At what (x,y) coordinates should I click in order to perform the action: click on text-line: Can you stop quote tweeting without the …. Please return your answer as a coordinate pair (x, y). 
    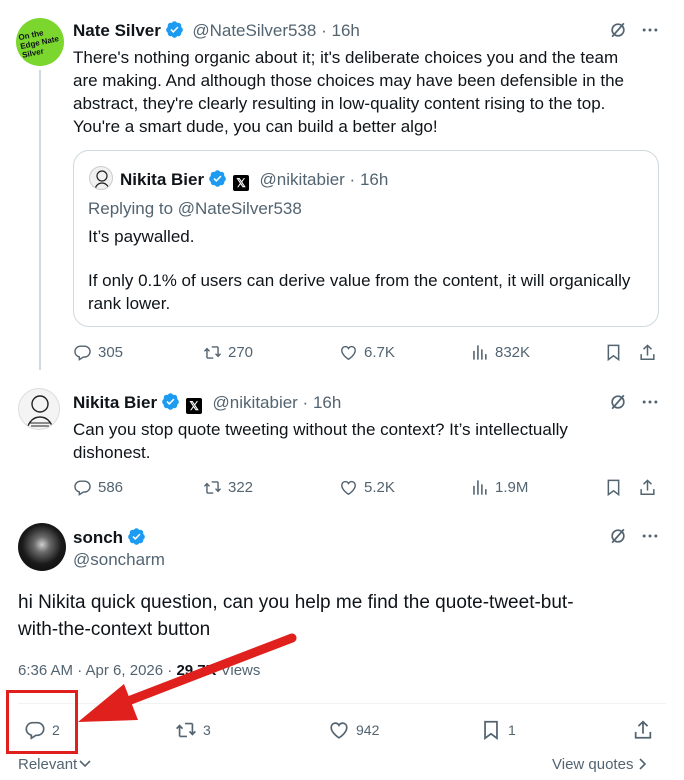
    Looking at the image, I should click on (320, 429).